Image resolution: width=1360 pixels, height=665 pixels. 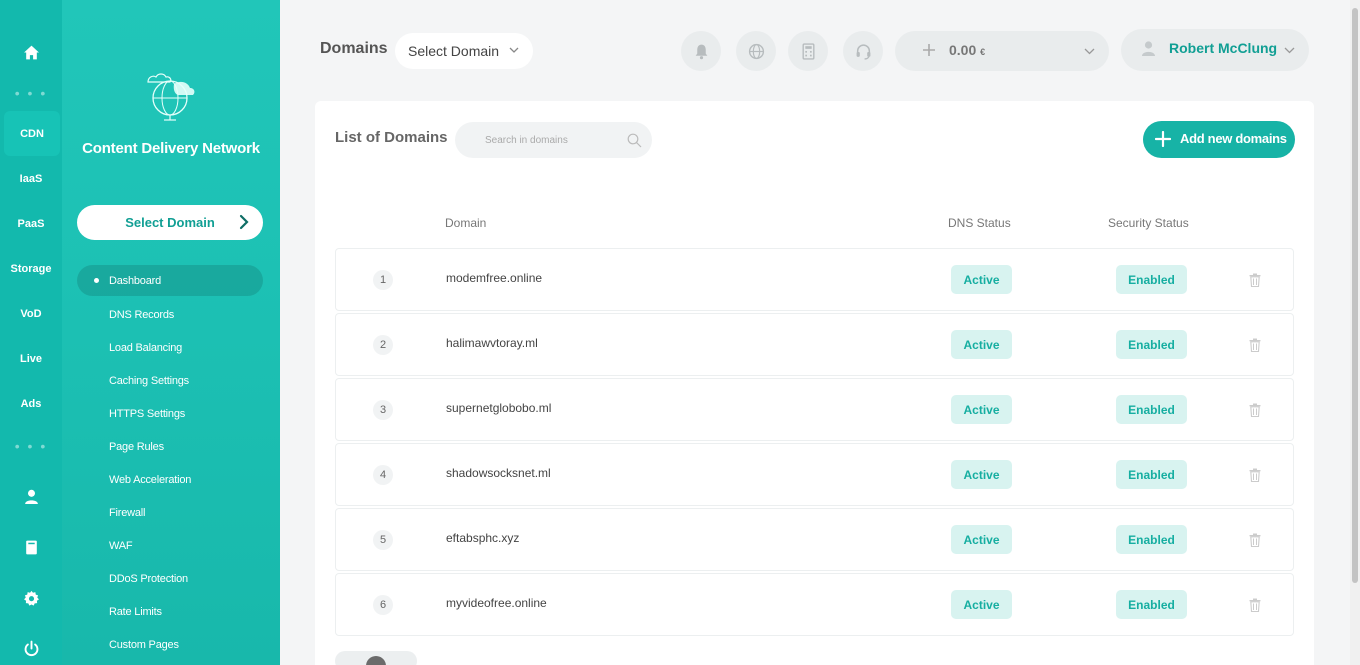 I want to click on sidebar-item-firewall: Firewall, so click(x=170, y=512).